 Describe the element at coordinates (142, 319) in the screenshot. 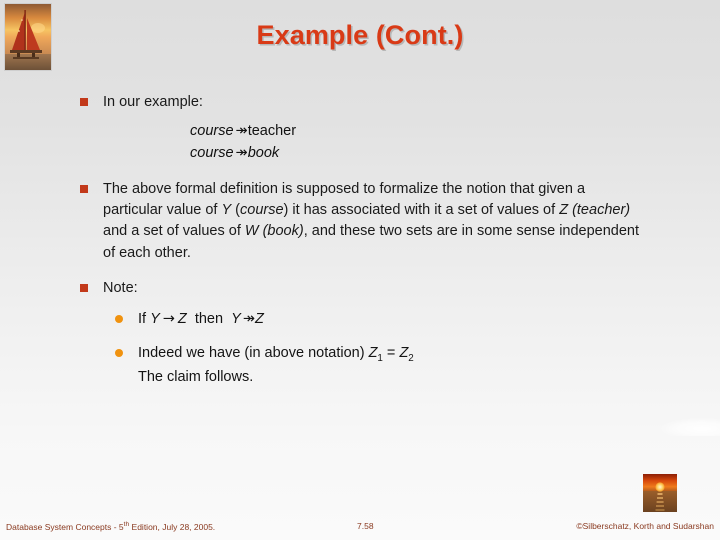

I see `text-if: If` at that location.